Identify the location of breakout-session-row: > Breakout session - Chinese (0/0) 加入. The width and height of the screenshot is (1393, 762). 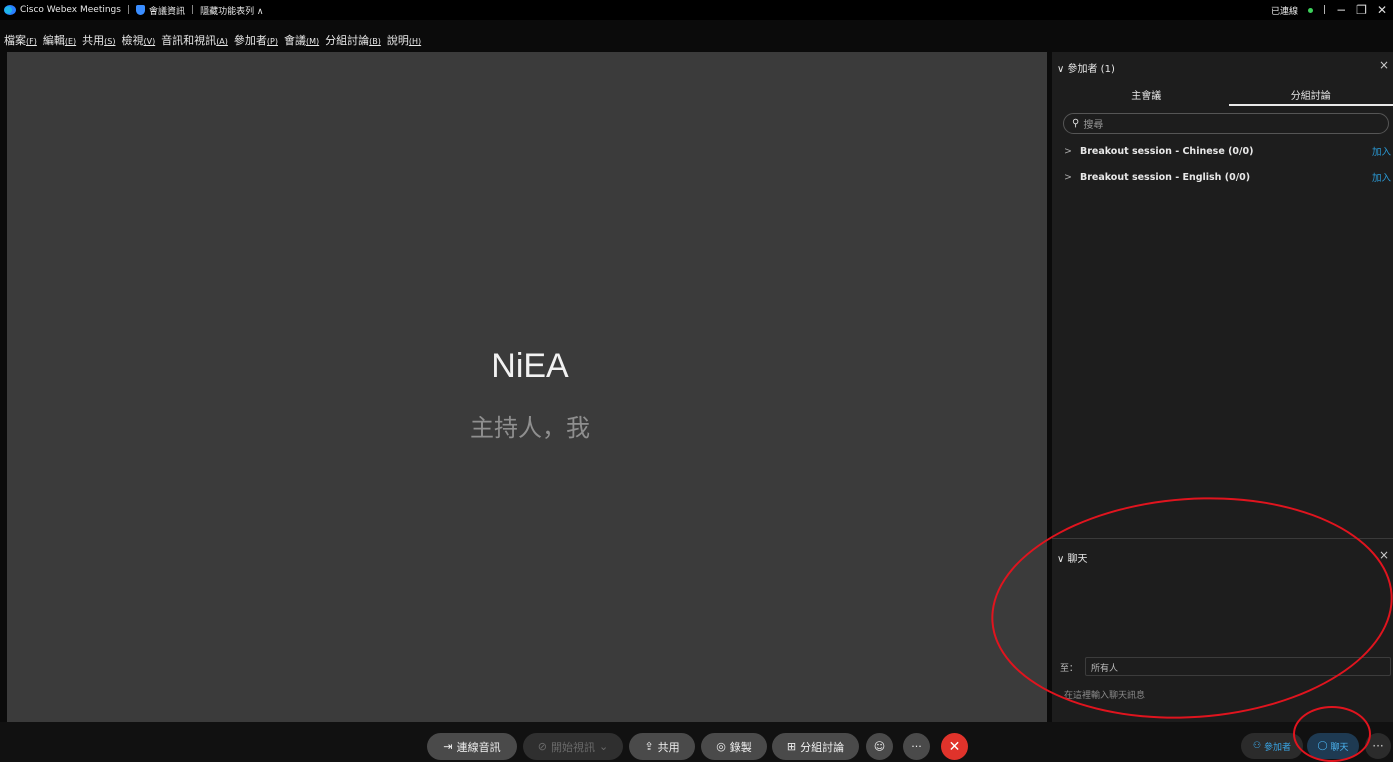
(1228, 151).